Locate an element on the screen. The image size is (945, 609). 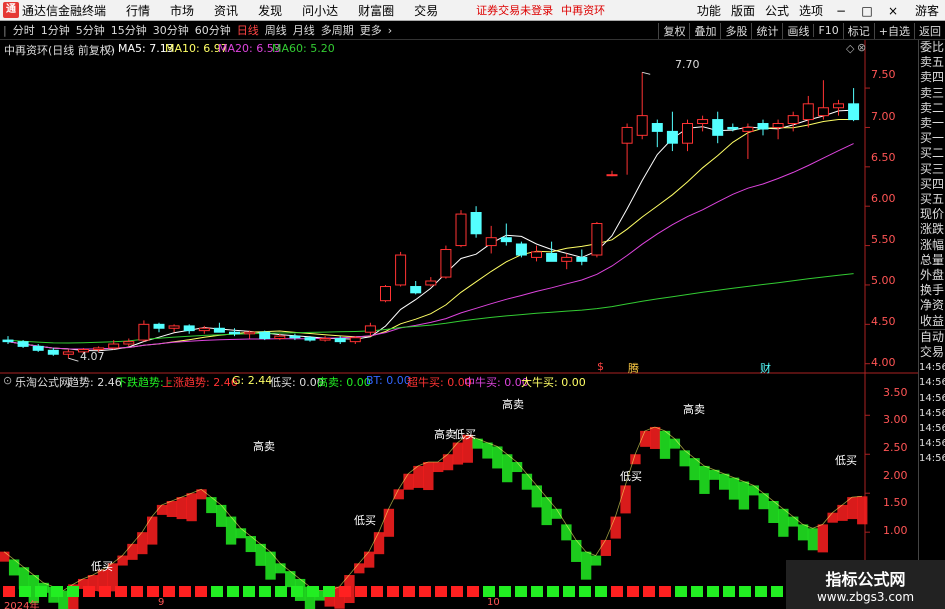
panel-item: 委比 is located at coordinates (932, 47).